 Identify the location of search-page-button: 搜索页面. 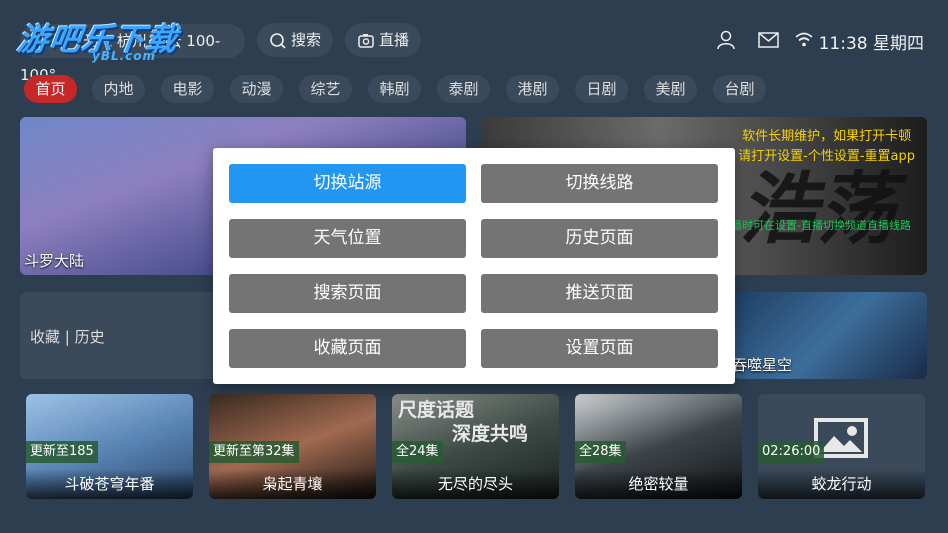
(347, 293).